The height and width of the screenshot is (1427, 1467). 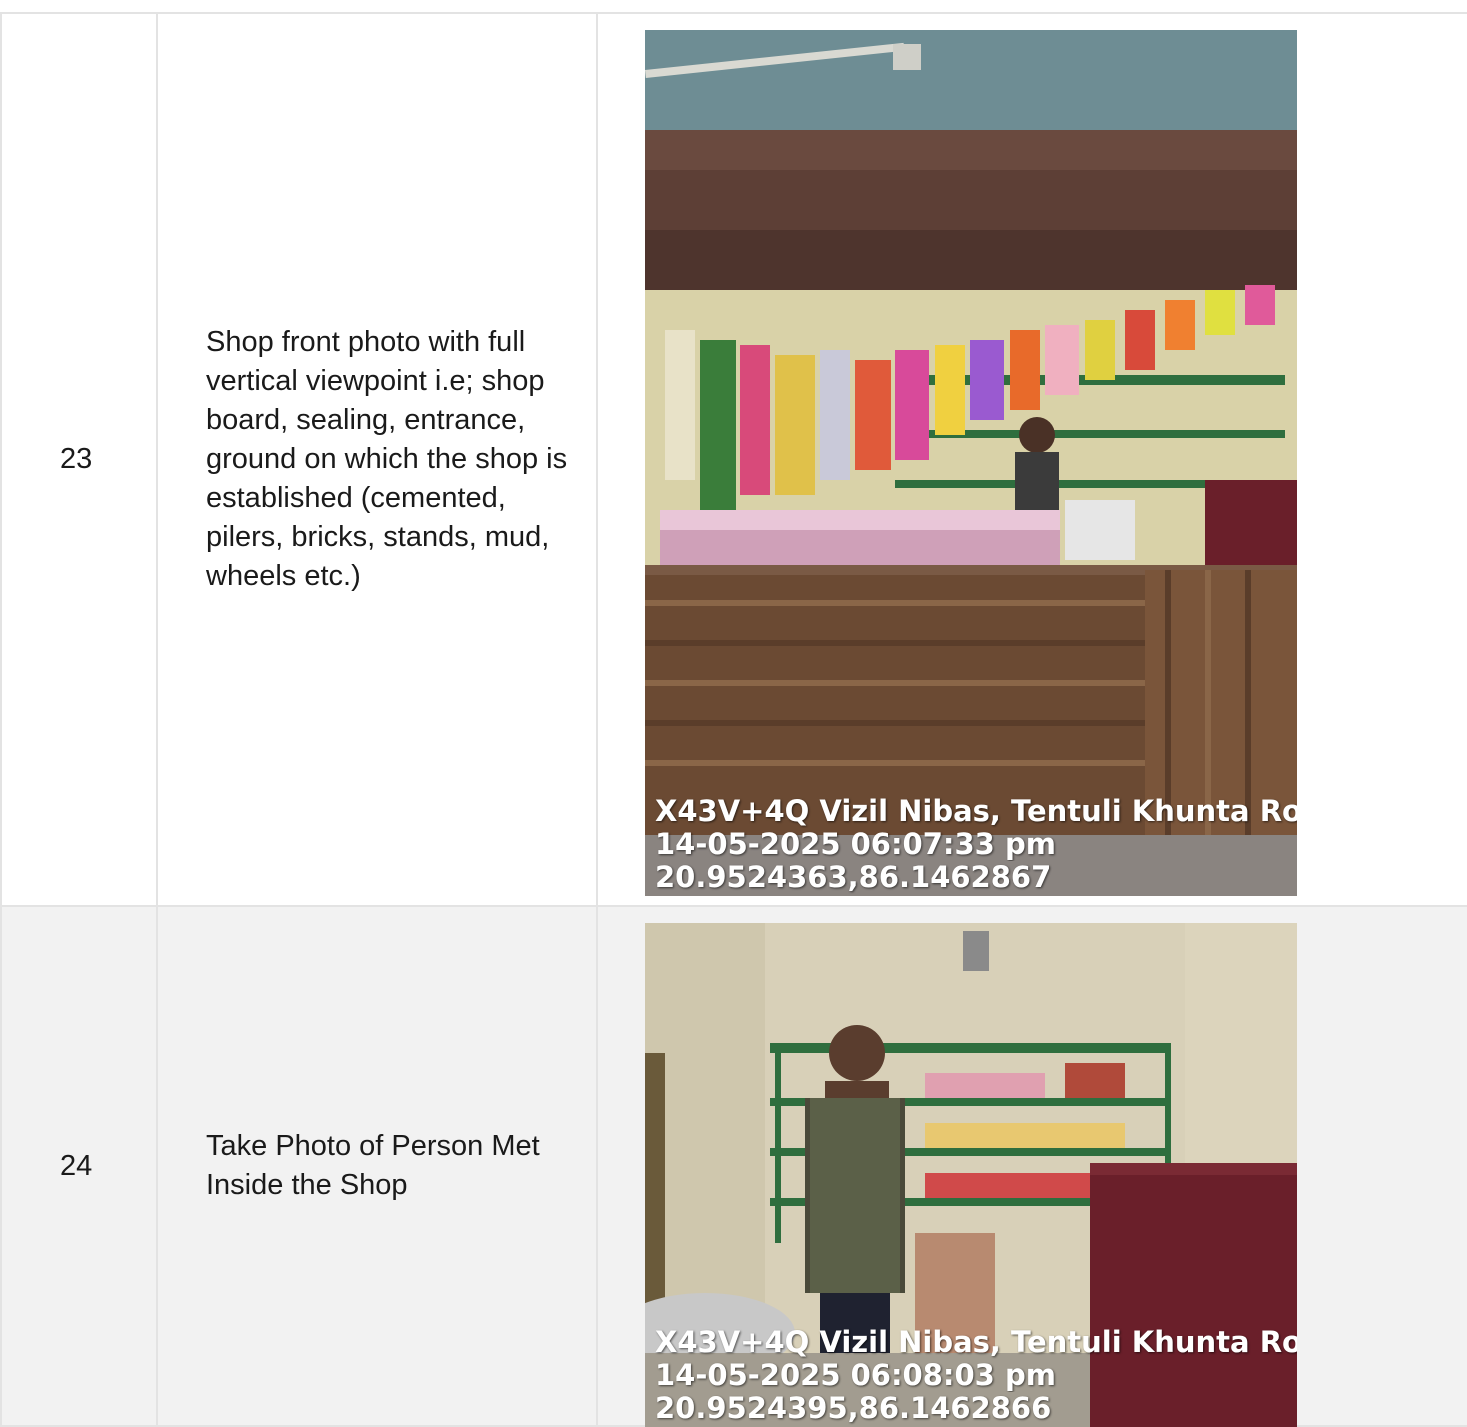 I want to click on row-description: Take Photo of Person Met Inside the Shop, so click(x=377, y=1166).